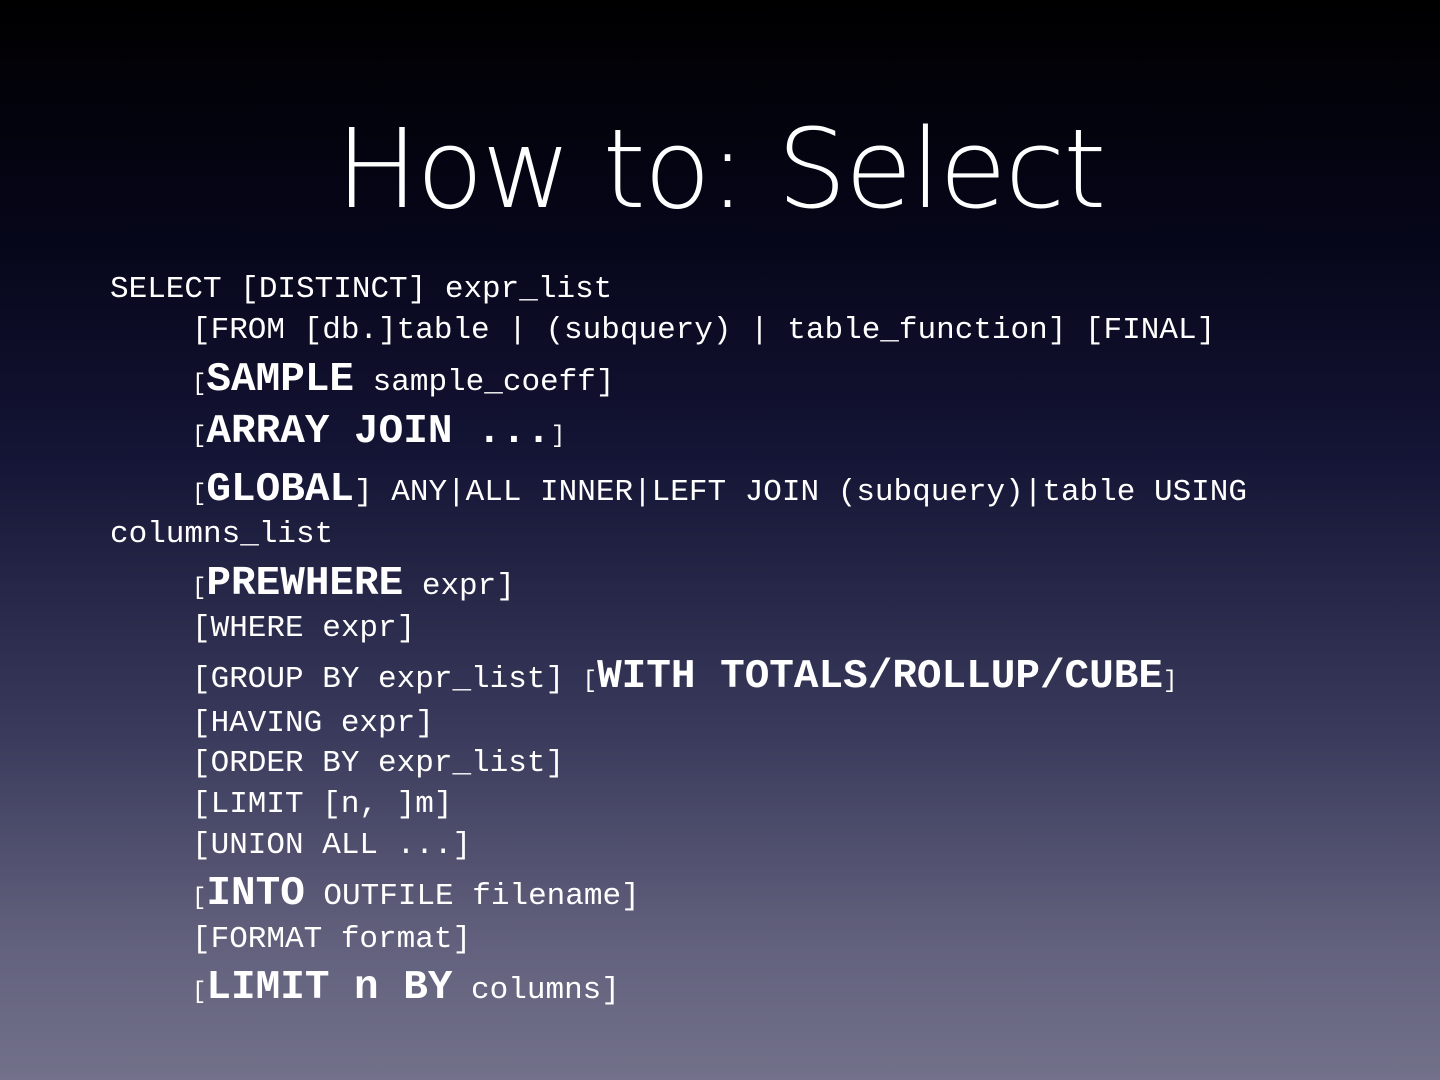 The height and width of the screenshot is (1080, 1440). What do you see at coordinates (305, 584) in the screenshot?
I see `code-keyword: PREWHERE` at bounding box center [305, 584].